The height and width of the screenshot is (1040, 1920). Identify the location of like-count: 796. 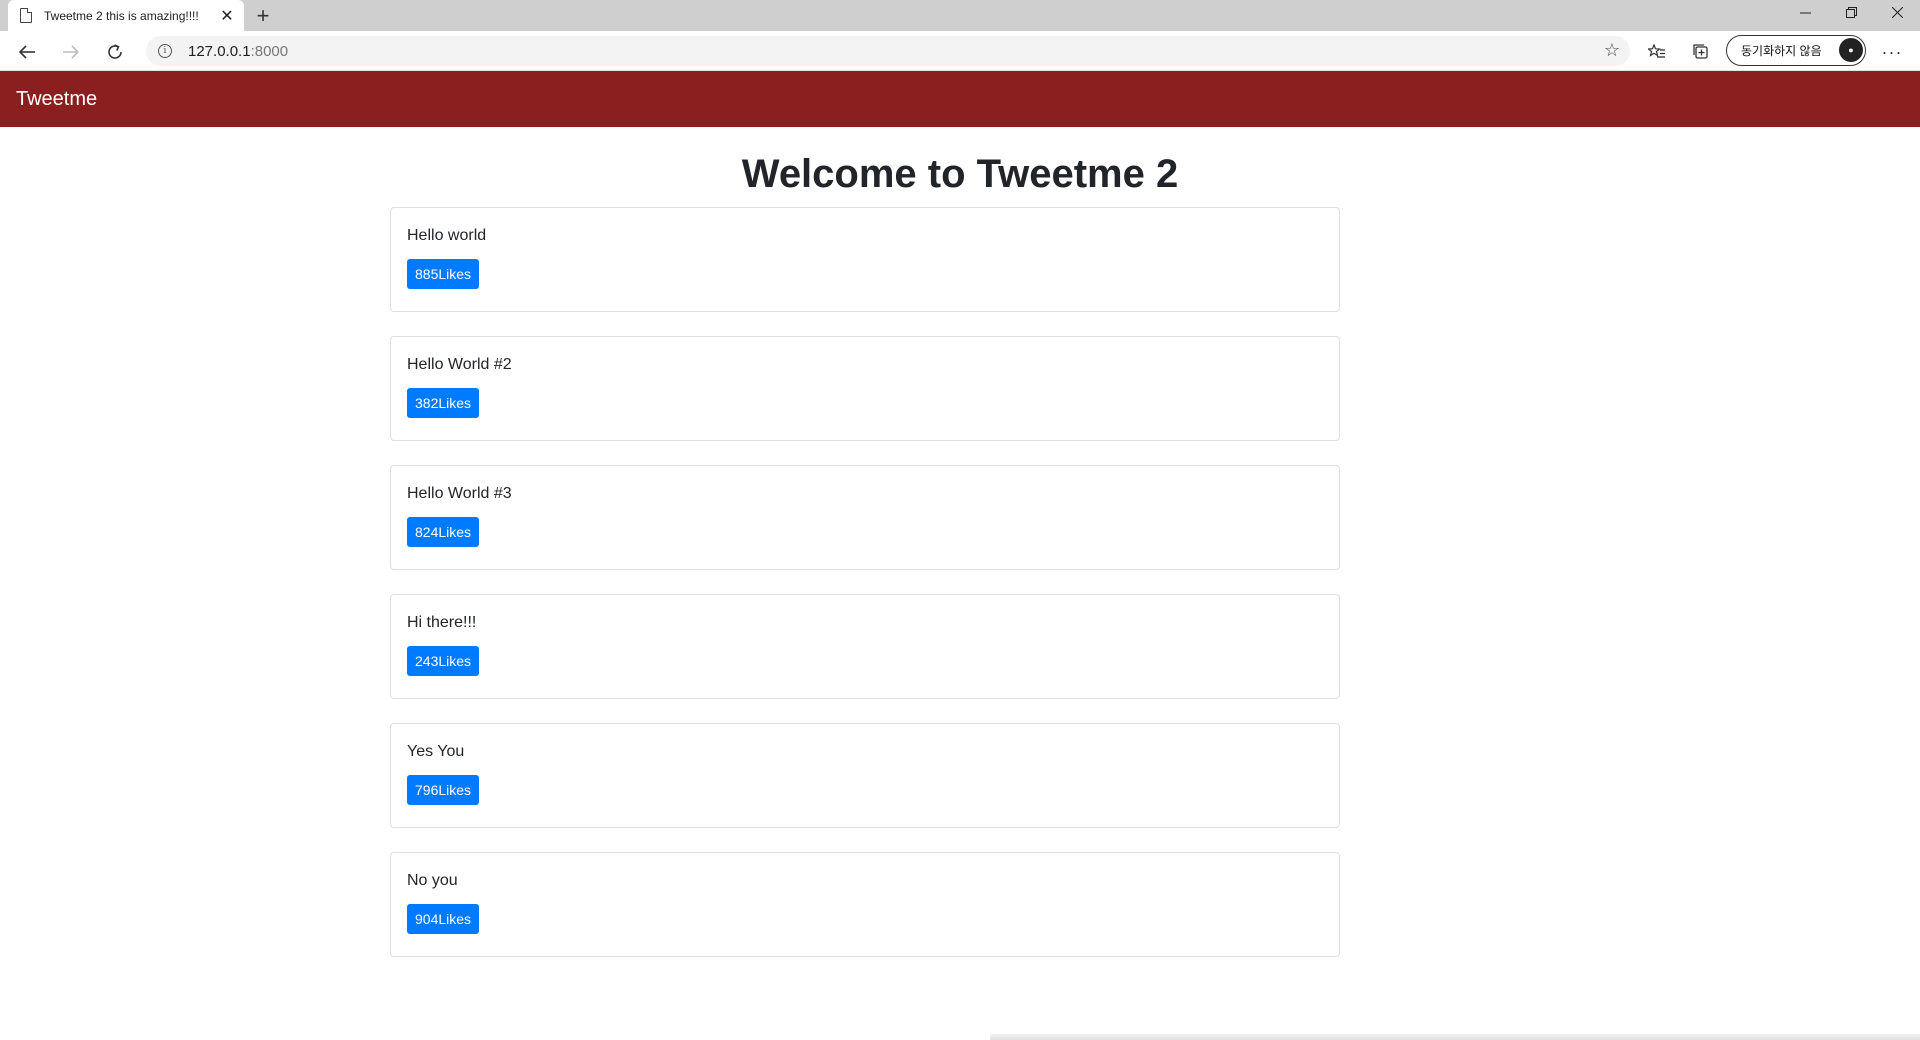
(427, 790).